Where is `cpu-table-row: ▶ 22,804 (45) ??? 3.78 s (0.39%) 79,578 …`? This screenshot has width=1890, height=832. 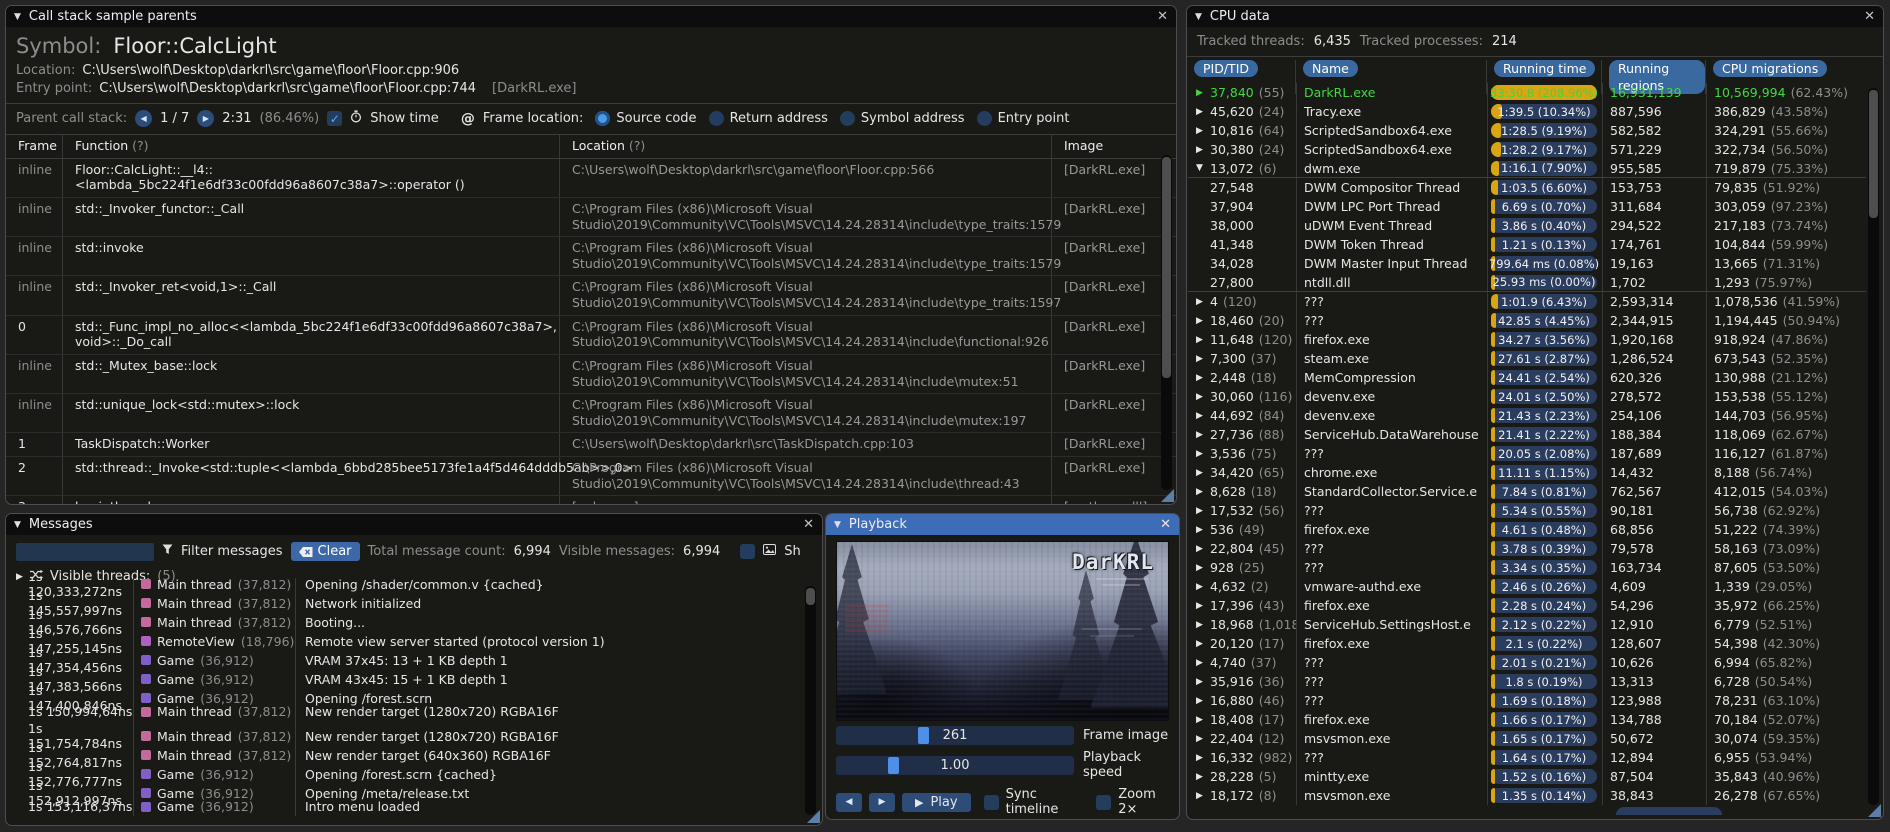 cpu-table-row: ▶ 22,804 (45) ??? 3.78 s (0.39%) 79,578 … is located at coordinates (1527, 548).